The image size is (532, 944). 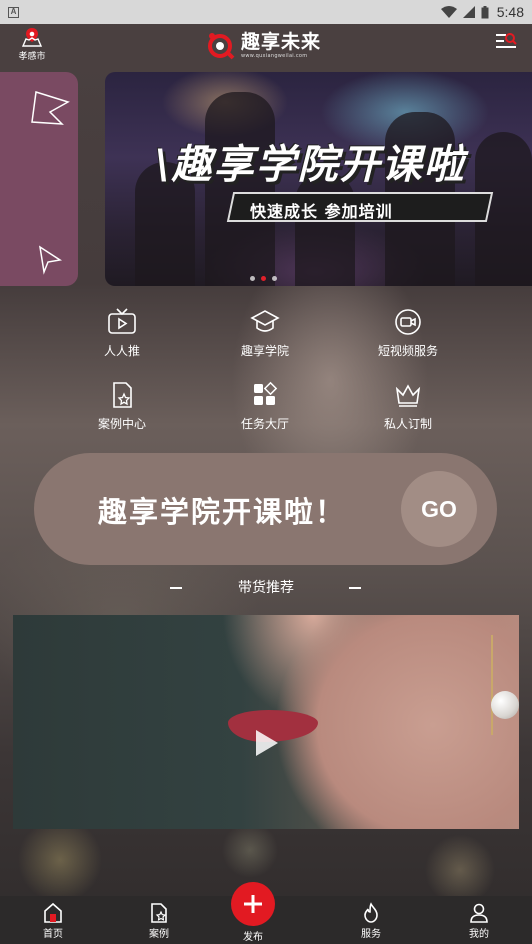 I want to click on publish-label: 发布, so click(x=253, y=937).